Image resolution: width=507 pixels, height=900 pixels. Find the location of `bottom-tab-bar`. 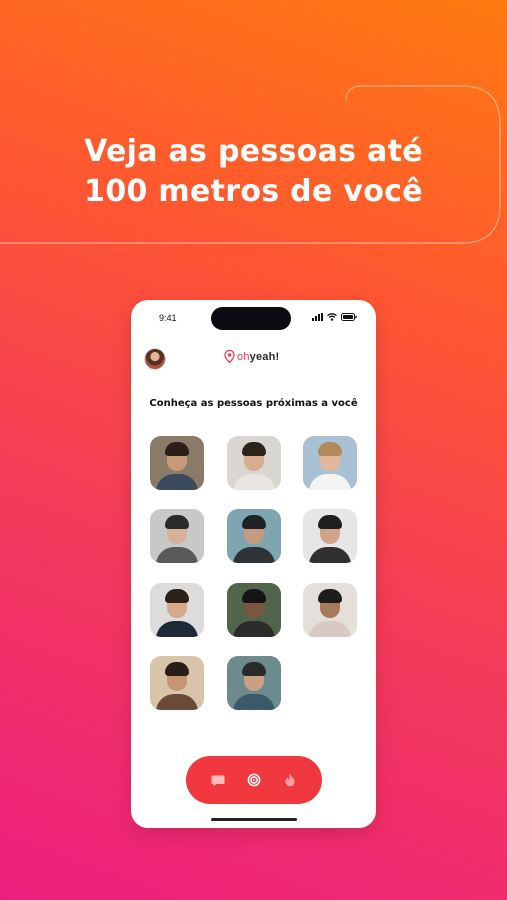

bottom-tab-bar is located at coordinates (254, 780).